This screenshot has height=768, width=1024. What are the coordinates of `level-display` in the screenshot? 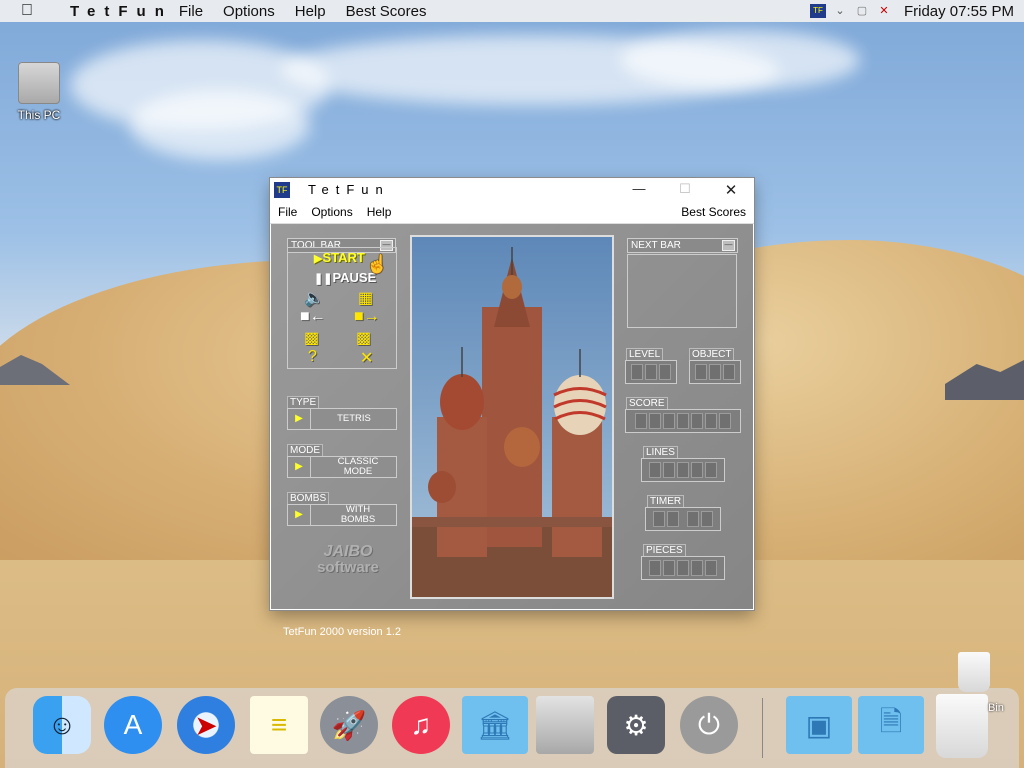 It's located at (651, 372).